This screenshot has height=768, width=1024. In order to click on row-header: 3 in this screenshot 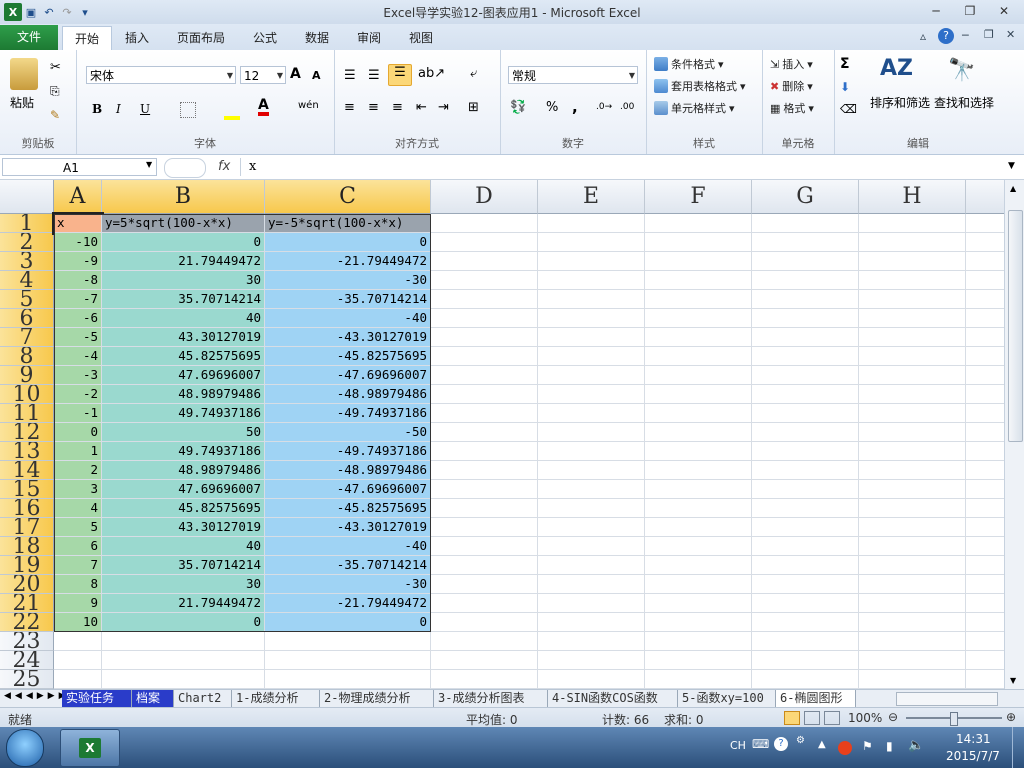, I will do `click(27, 261)`.